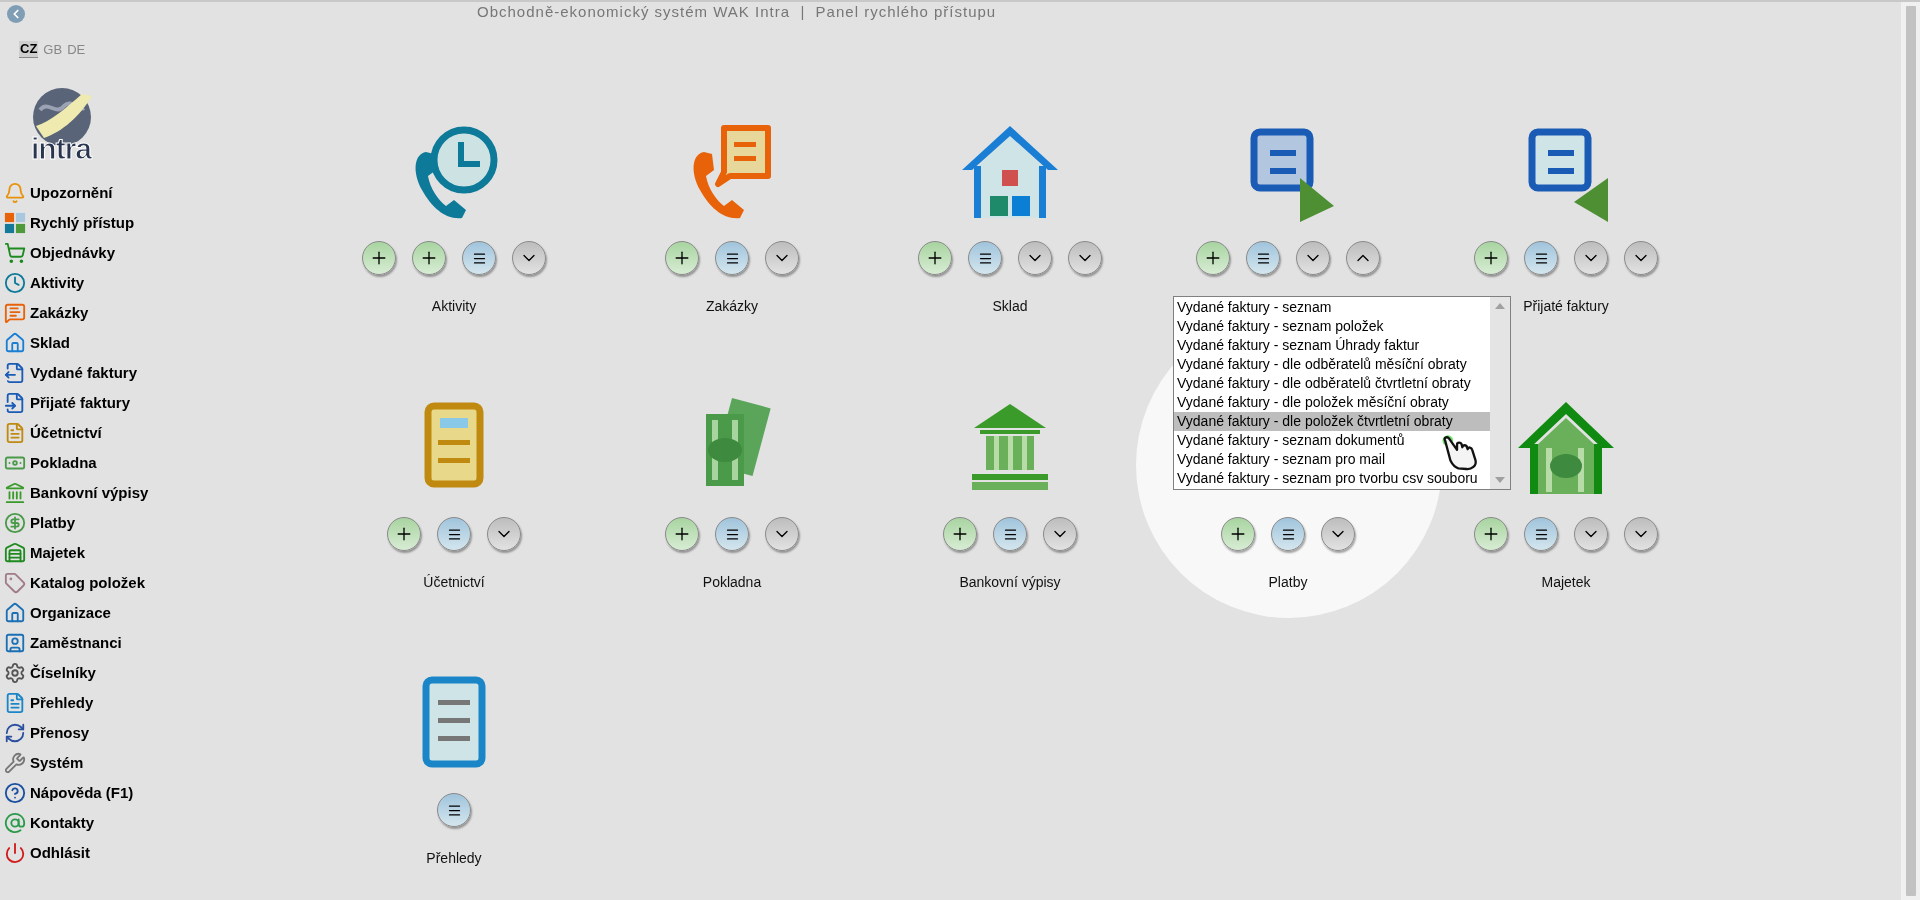  I want to click on wrench-icon, so click(15, 763).